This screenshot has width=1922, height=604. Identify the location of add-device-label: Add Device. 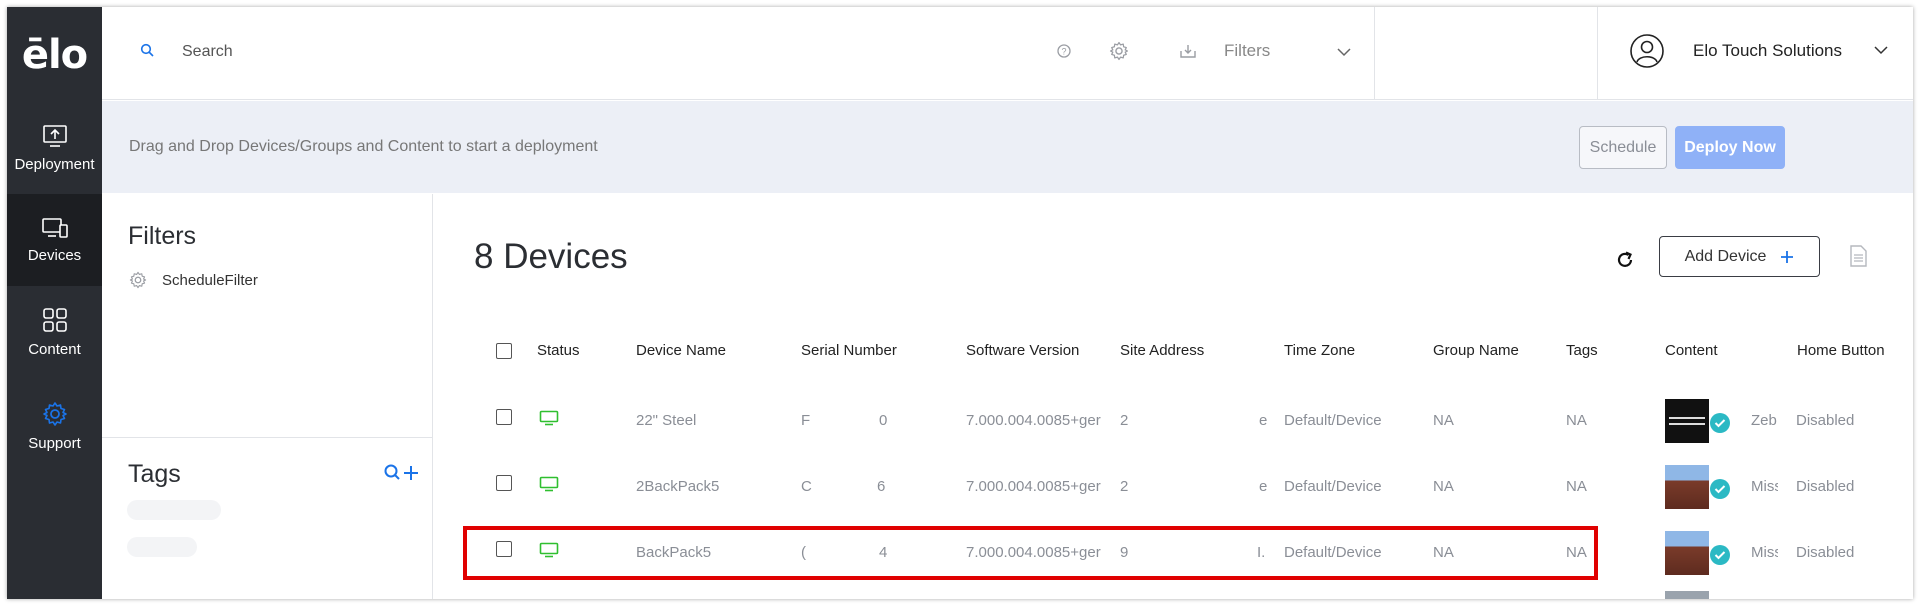
(1725, 256).